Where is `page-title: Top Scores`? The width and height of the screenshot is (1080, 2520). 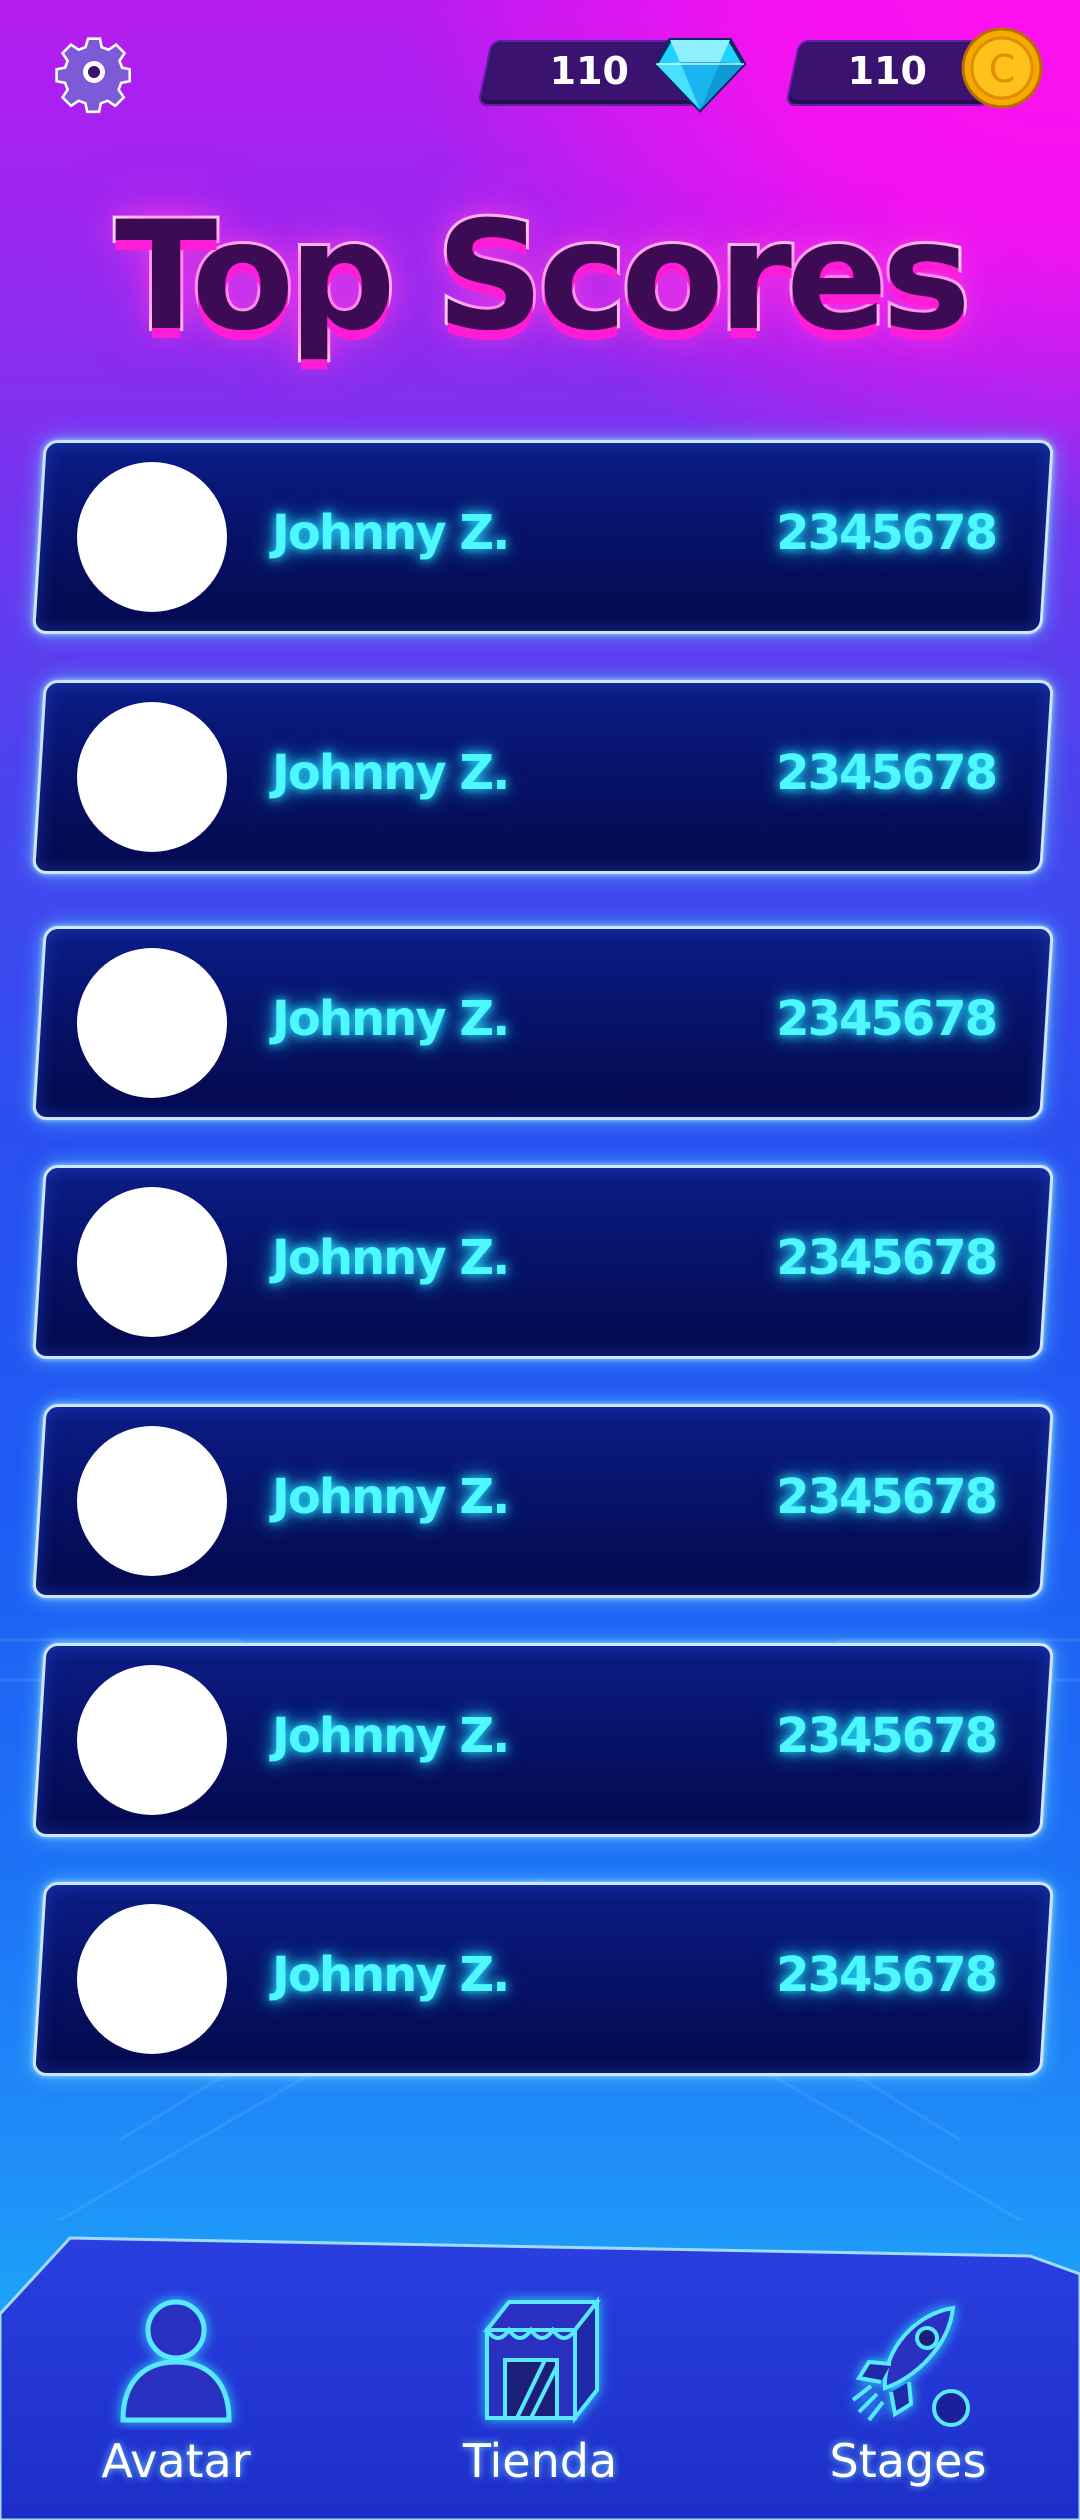
page-title: Top Scores is located at coordinates (543, 277).